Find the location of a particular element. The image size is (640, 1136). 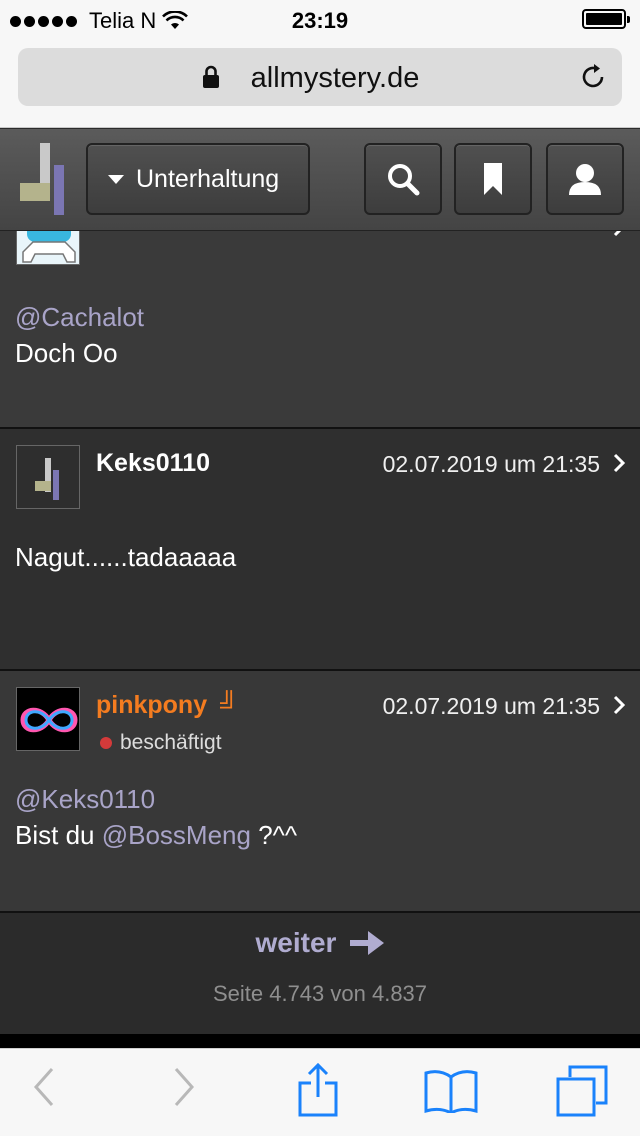

post-author: Keks0110 is located at coordinates (153, 463).